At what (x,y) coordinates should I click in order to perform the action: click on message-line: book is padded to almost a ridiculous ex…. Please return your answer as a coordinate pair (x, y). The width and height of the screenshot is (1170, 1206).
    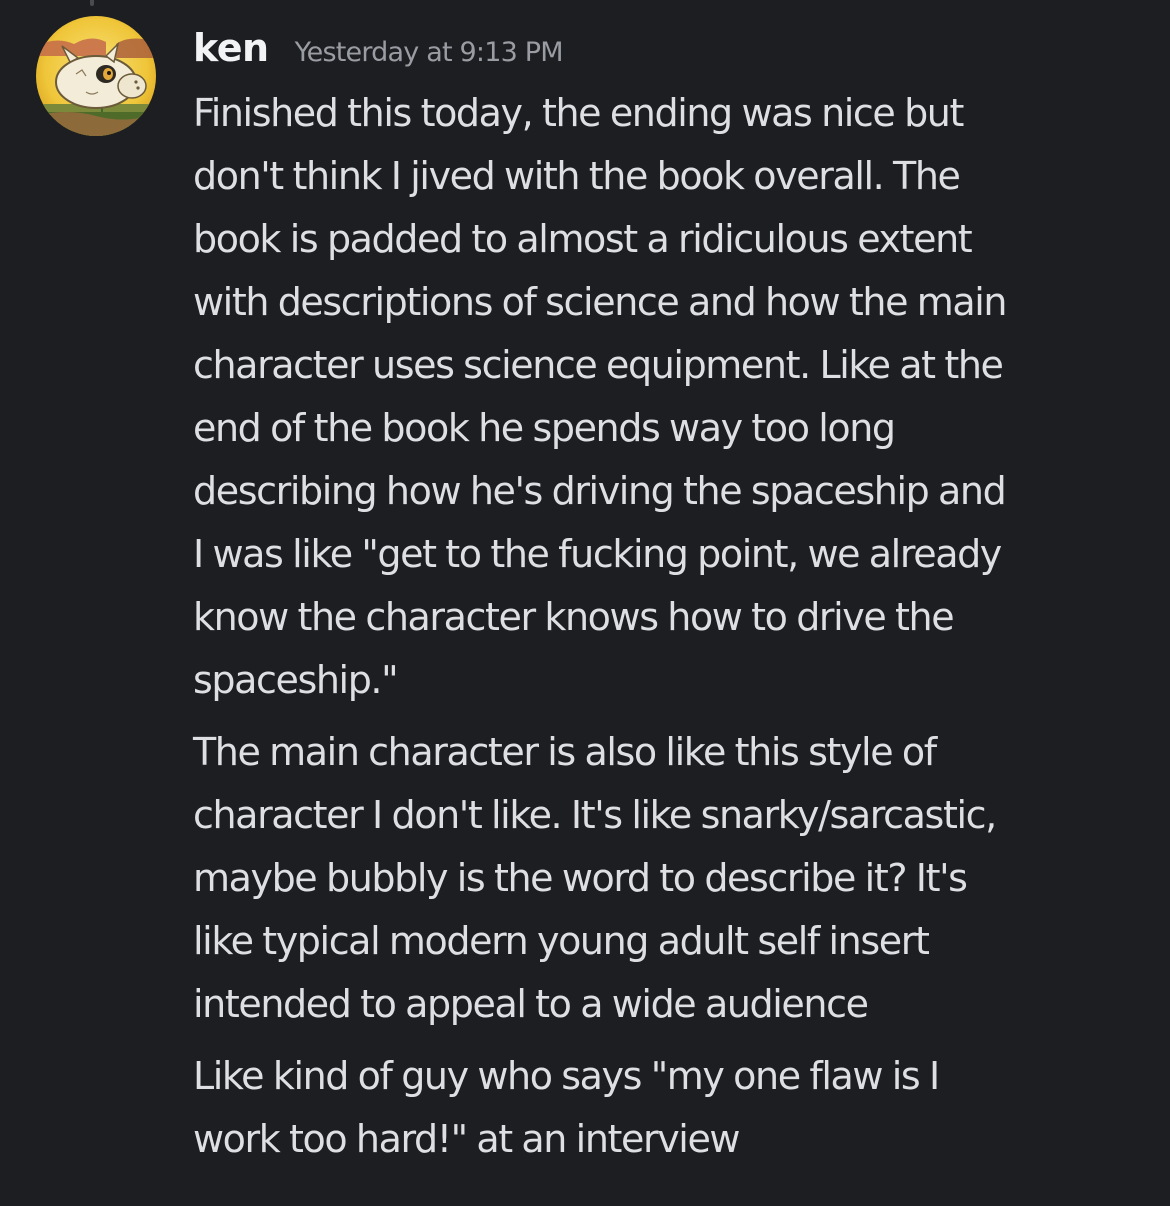
    Looking at the image, I should click on (583, 239).